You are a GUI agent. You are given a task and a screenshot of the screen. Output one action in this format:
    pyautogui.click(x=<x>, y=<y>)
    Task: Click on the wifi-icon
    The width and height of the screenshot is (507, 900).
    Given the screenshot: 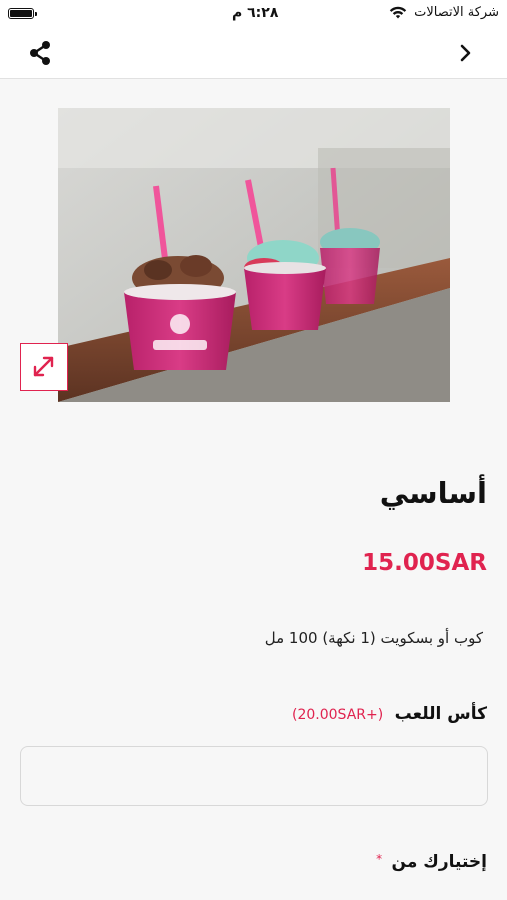 What is the action you would take?
    pyautogui.click(x=398, y=12)
    